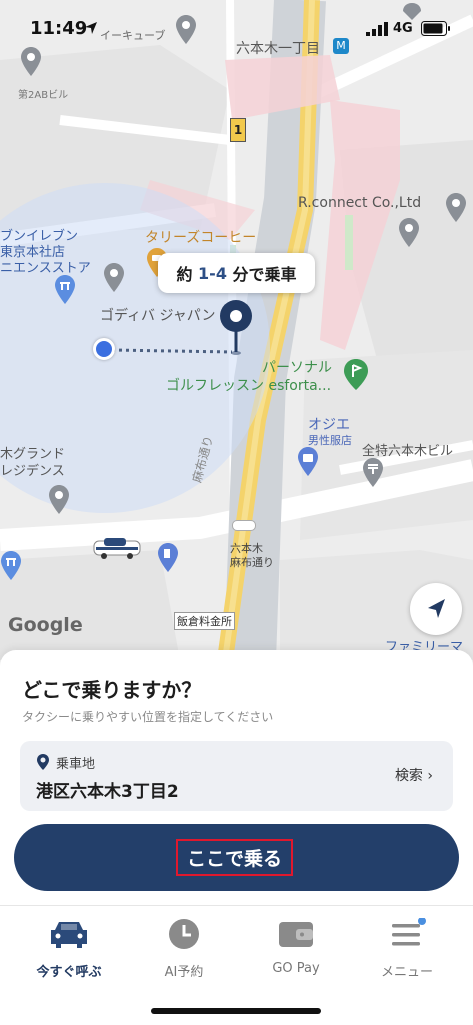 Image resolution: width=473 pixels, height=1025 pixels. Describe the element at coordinates (45, 268) in the screenshot. I see `map-label-seven3: ニエンスストア` at that location.